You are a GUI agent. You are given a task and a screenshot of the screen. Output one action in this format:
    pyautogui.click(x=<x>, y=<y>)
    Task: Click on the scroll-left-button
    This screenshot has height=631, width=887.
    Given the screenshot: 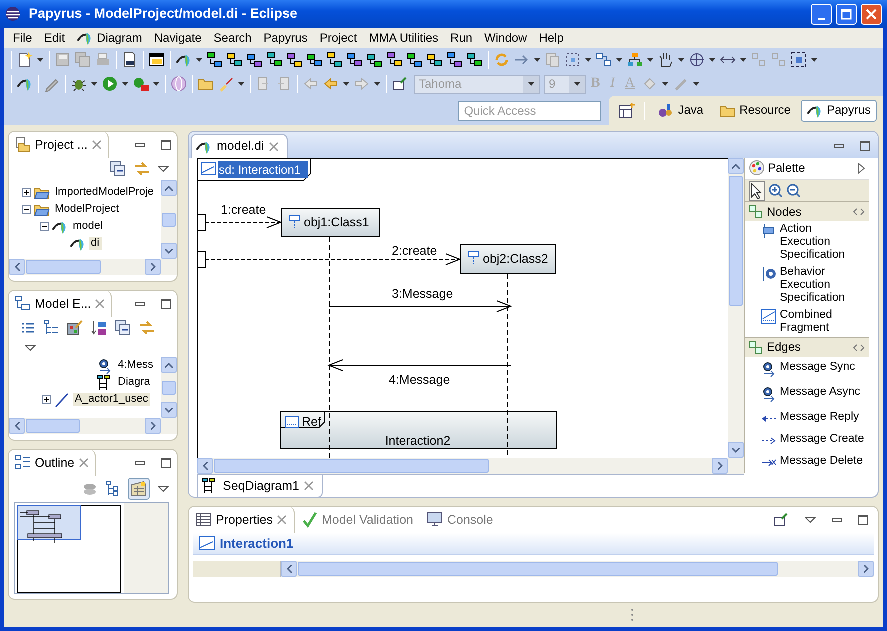 What is the action you would take?
    pyautogui.click(x=205, y=466)
    